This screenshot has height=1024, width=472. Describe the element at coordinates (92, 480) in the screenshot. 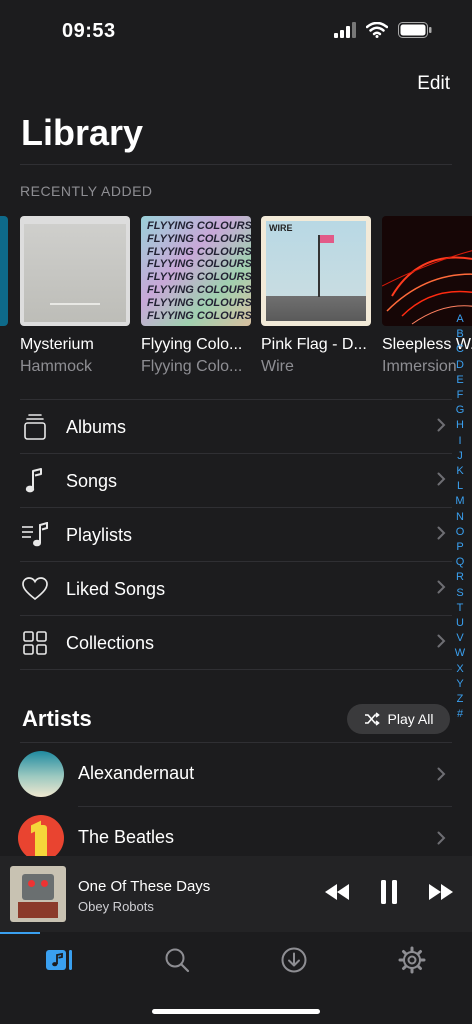

I see `menu-item-label: Songs` at that location.